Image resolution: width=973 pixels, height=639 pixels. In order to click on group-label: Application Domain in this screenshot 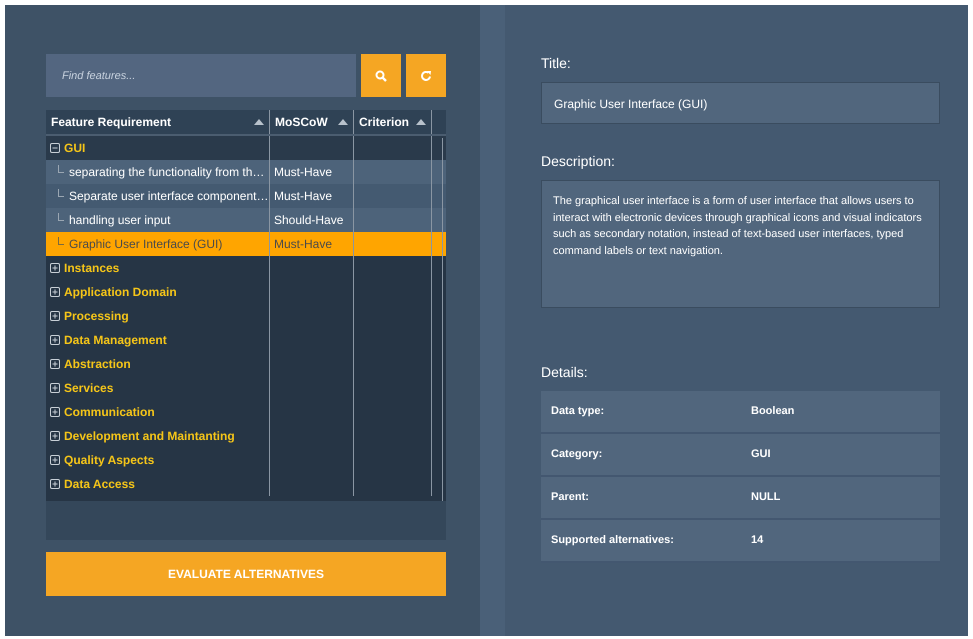, I will do `click(120, 292)`.